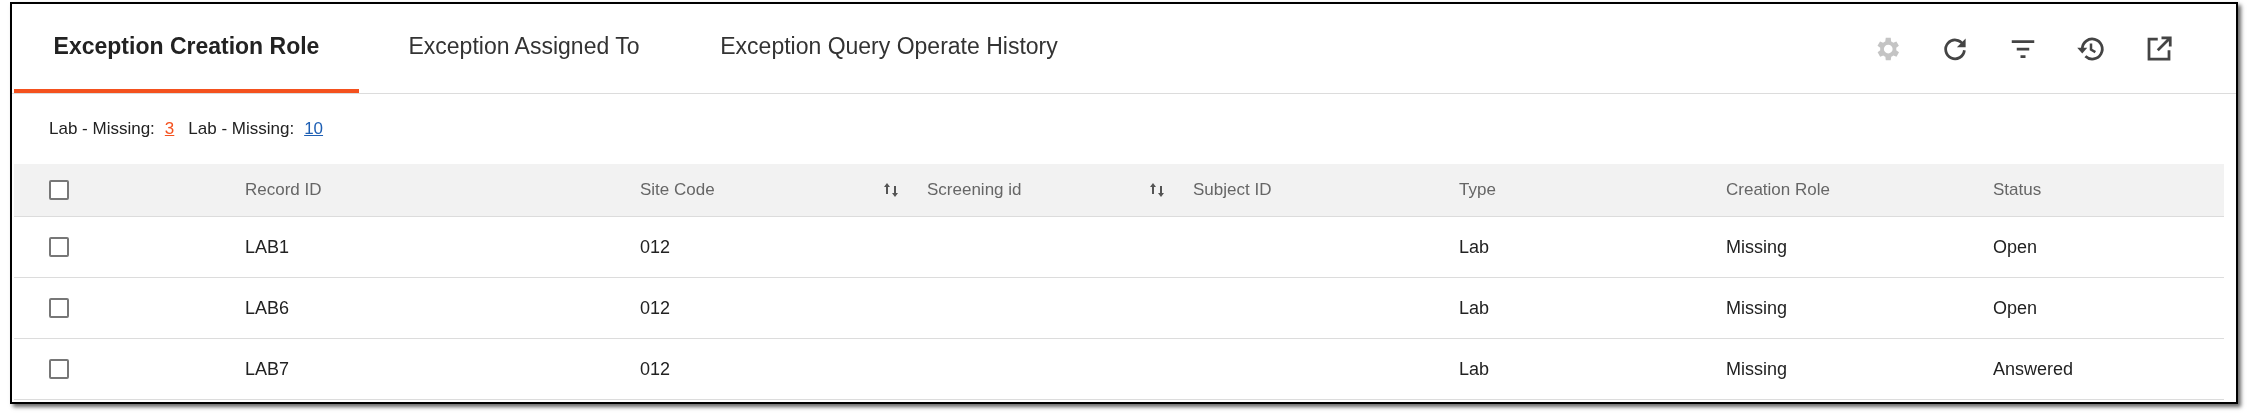 The height and width of the screenshot is (414, 2250). I want to click on column-header: Record ID, so click(283, 190).